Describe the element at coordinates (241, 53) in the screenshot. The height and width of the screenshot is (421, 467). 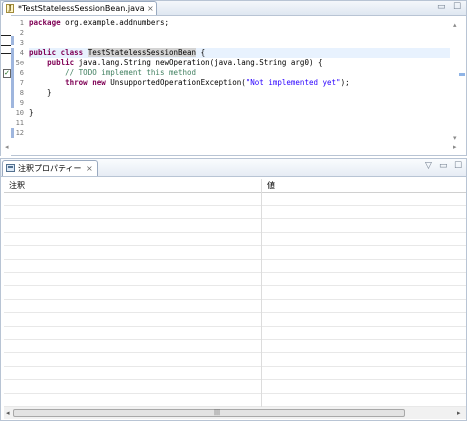
I see `code-line-current: public class TestStatelessSessionBean {` at that location.